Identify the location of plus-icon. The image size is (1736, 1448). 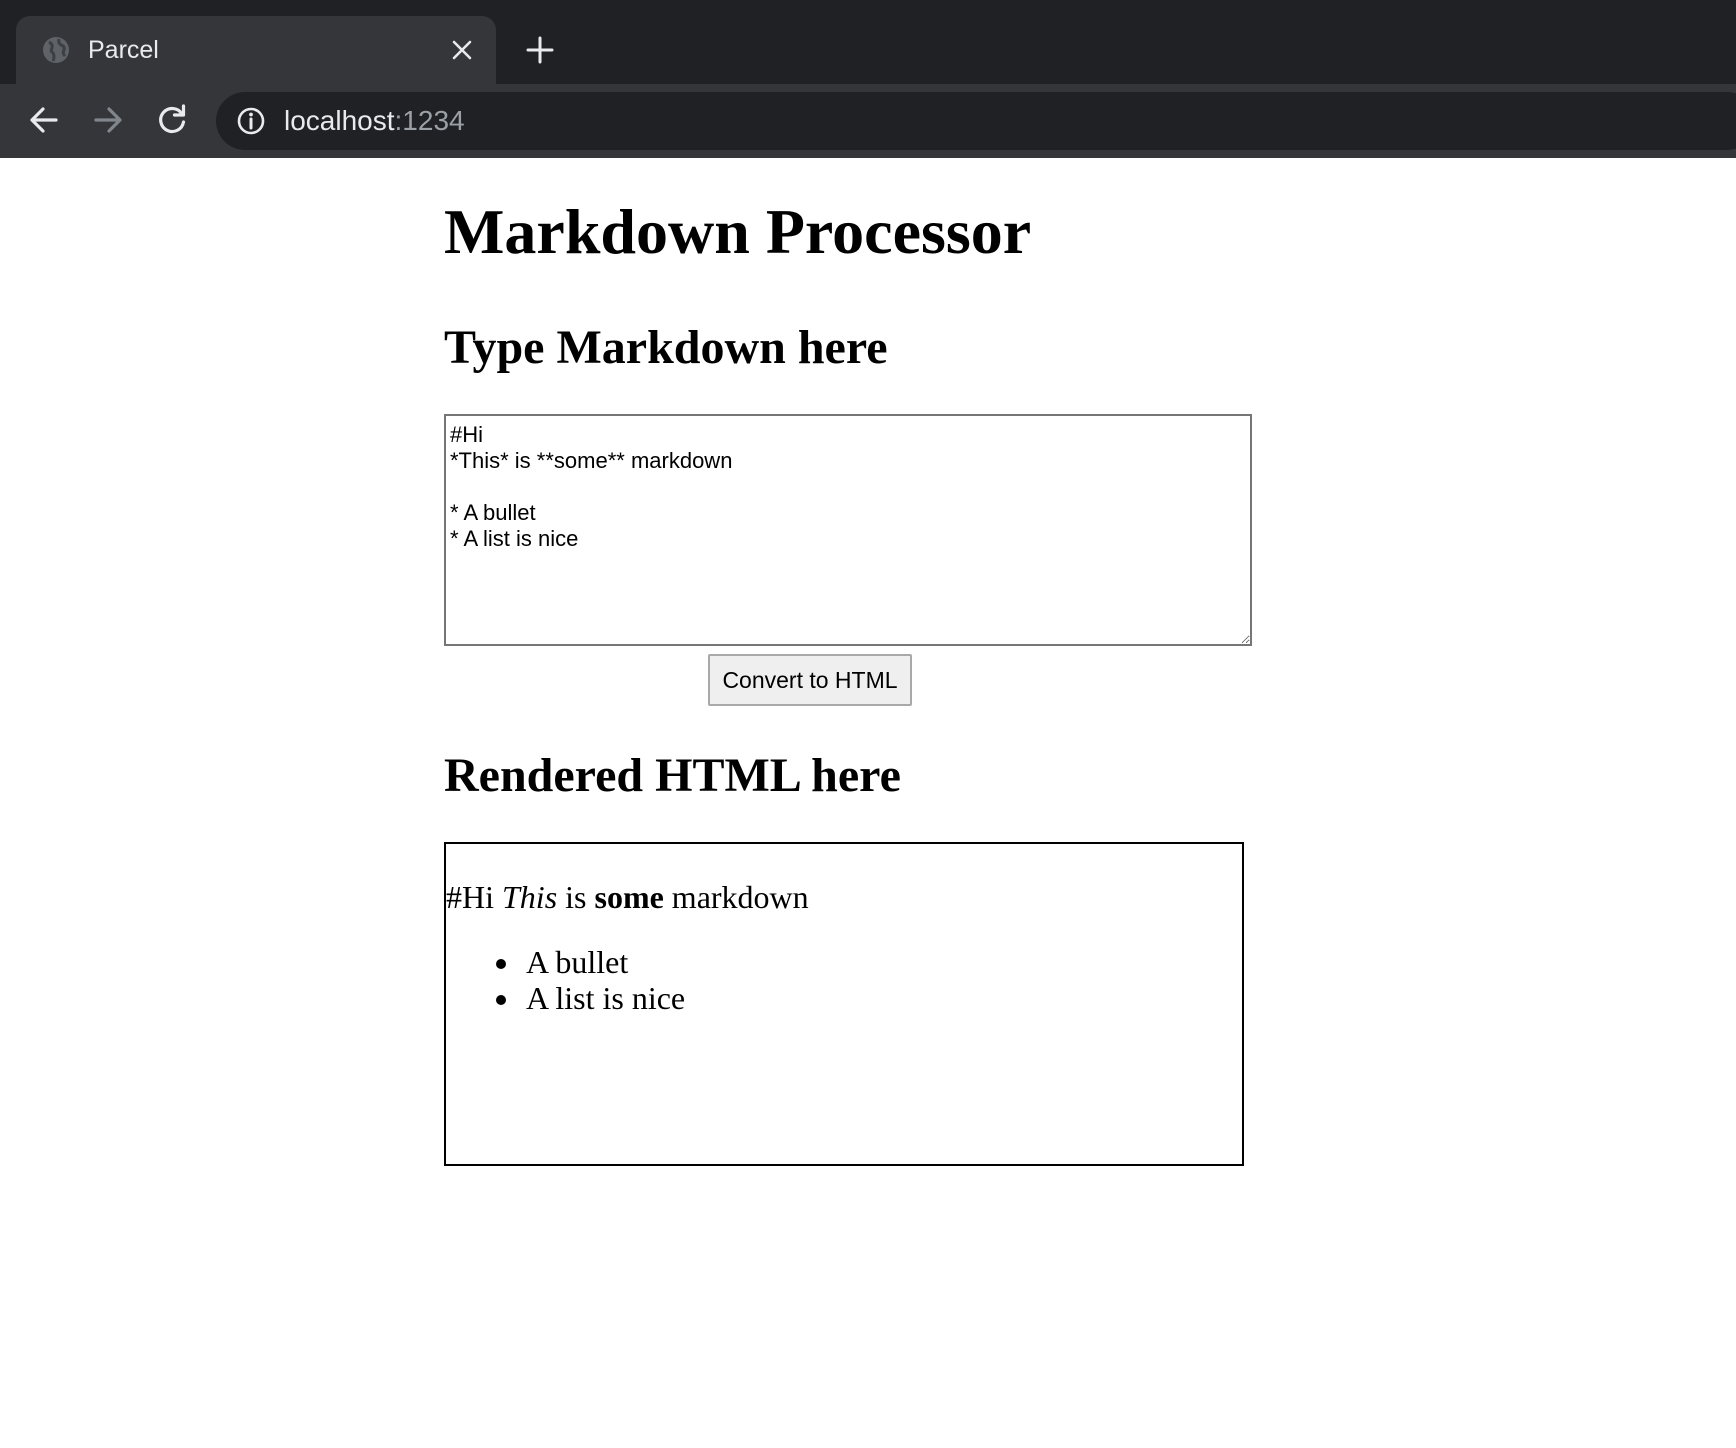
(540, 50).